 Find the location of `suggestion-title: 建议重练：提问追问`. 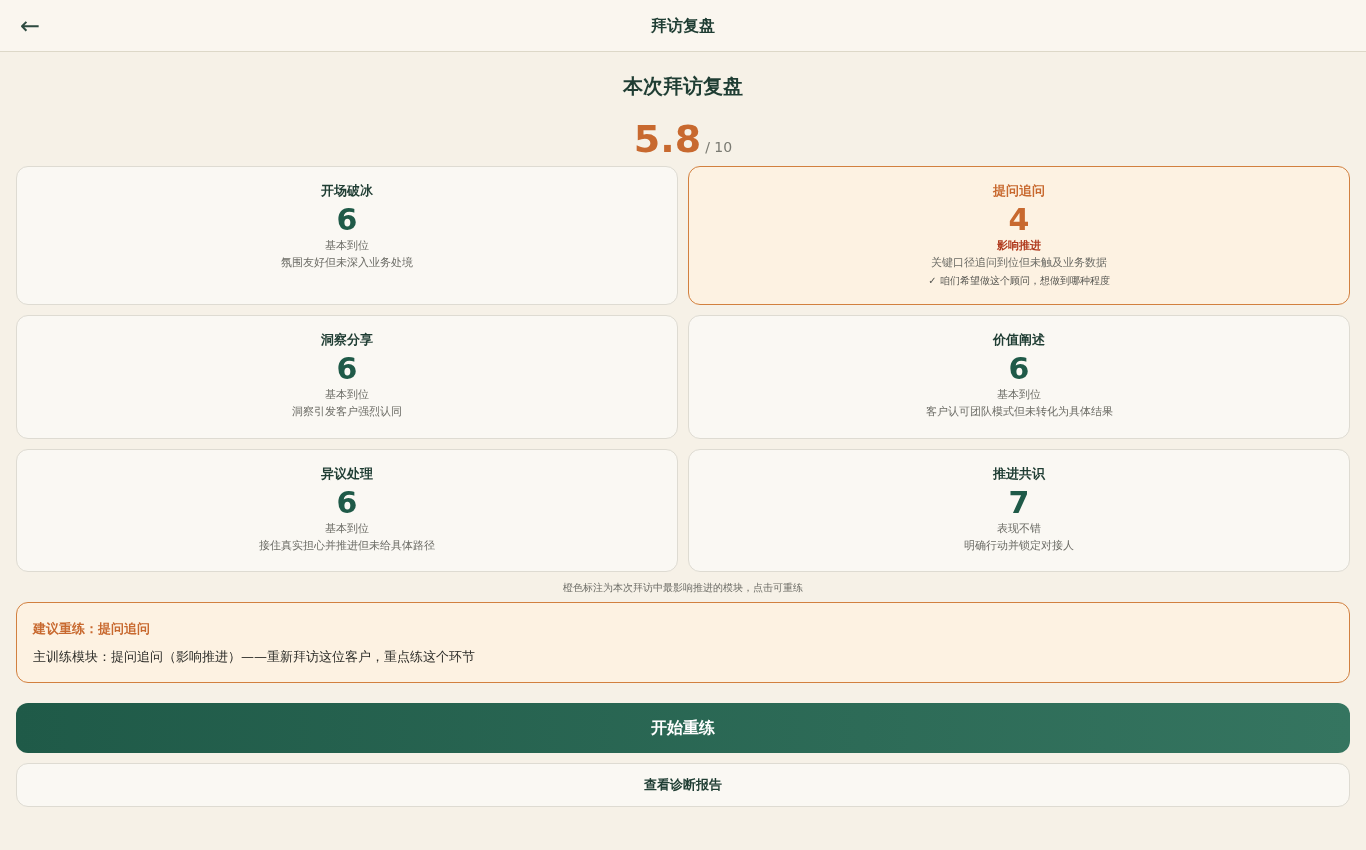

suggestion-title: 建议重练：提问追问 is located at coordinates (92, 629).